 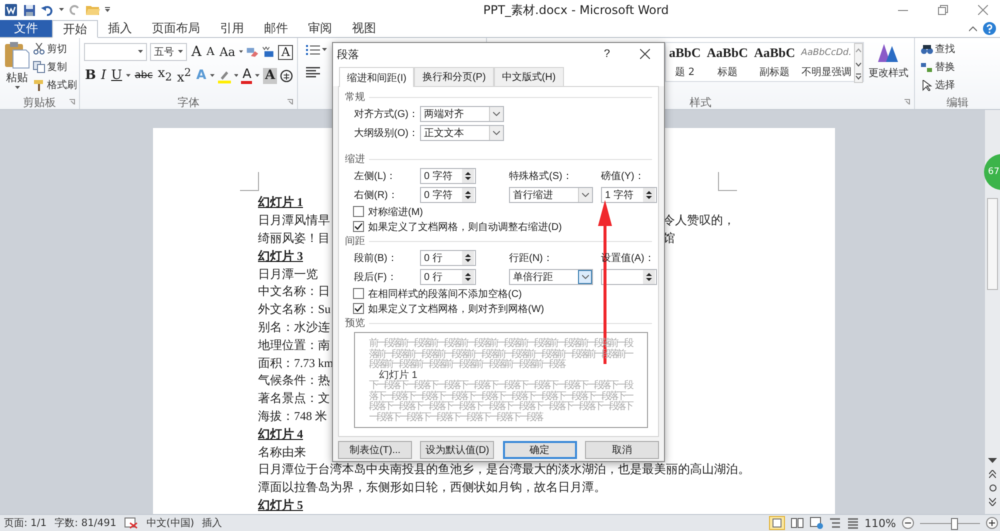 I want to click on dialog-tab: 换行和分页(P), so click(x=454, y=76).